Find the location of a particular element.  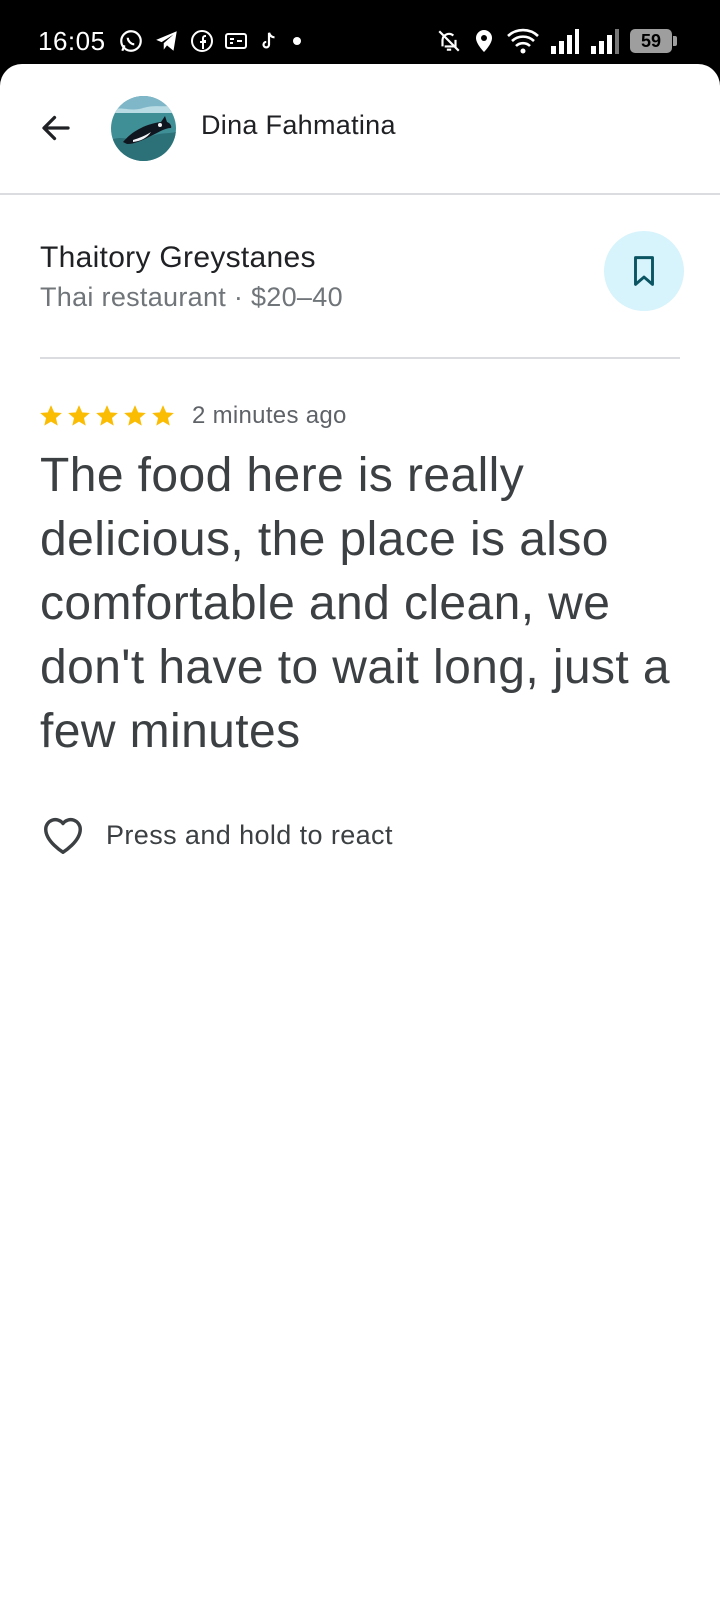

bookmark-icon is located at coordinates (644, 271).